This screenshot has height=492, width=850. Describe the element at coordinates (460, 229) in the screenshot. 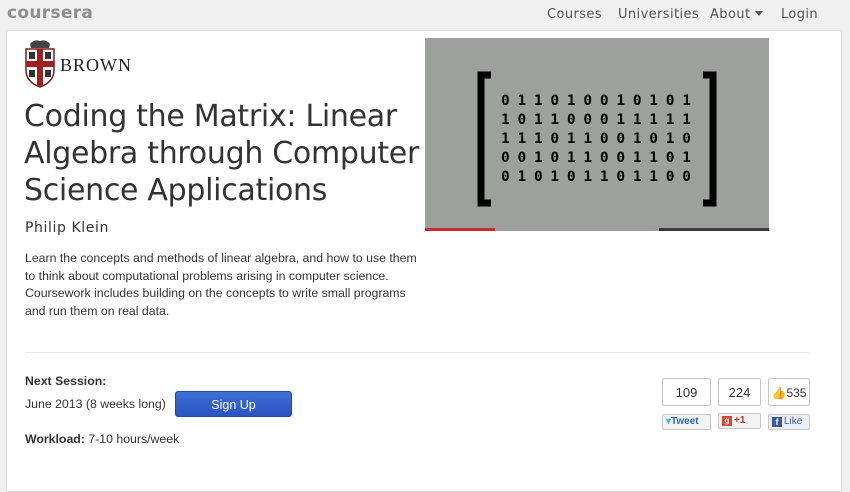

I see `video-progress-played` at that location.